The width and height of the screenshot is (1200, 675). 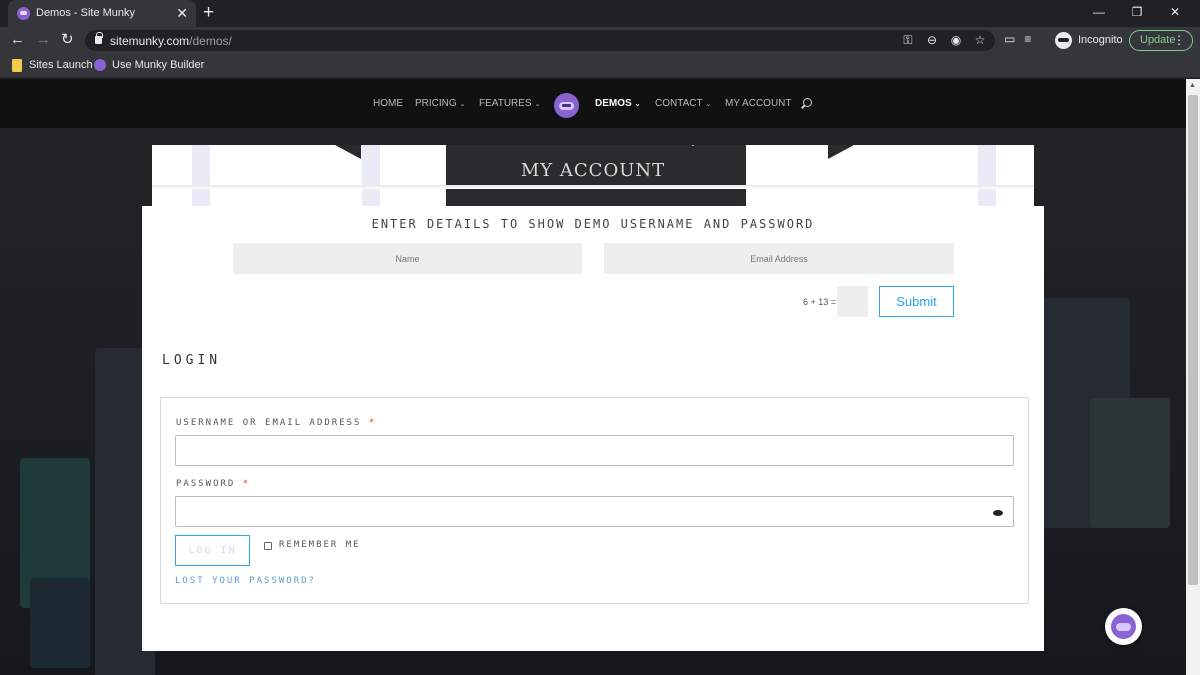 I want to click on omnibox-actions: ⚿ ⊖ ◉ ☆, so click(x=944, y=40).